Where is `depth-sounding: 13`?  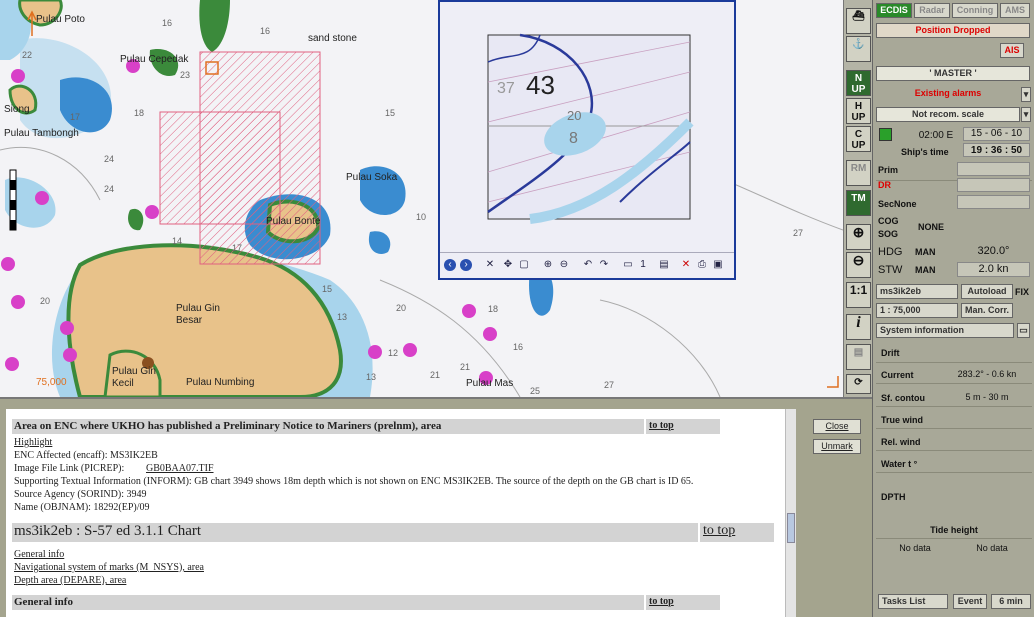
depth-sounding: 13 is located at coordinates (342, 317).